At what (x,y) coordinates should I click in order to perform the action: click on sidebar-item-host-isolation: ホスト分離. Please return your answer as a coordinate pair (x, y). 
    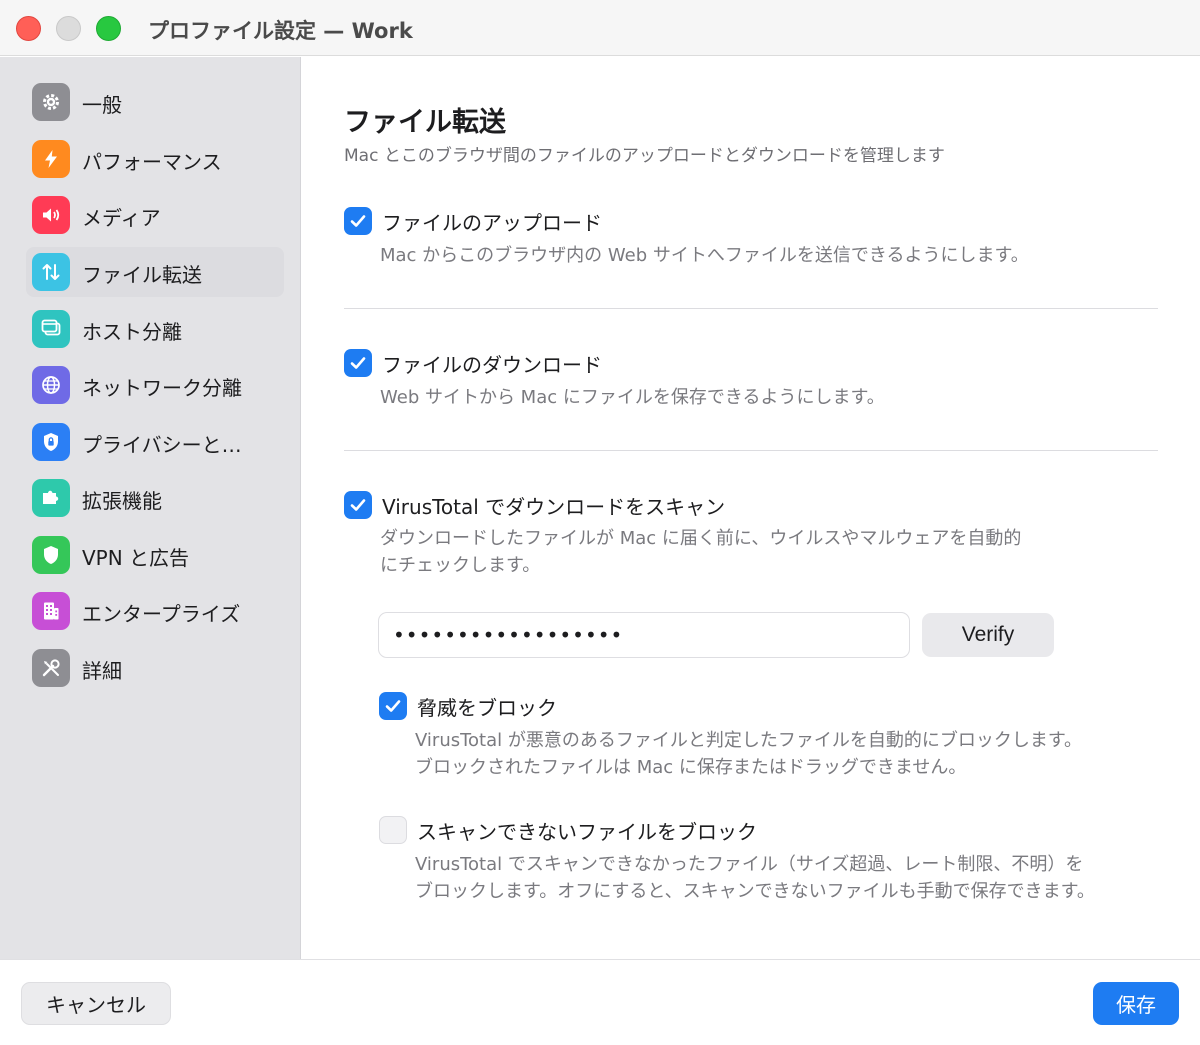
    Looking at the image, I should click on (155, 329).